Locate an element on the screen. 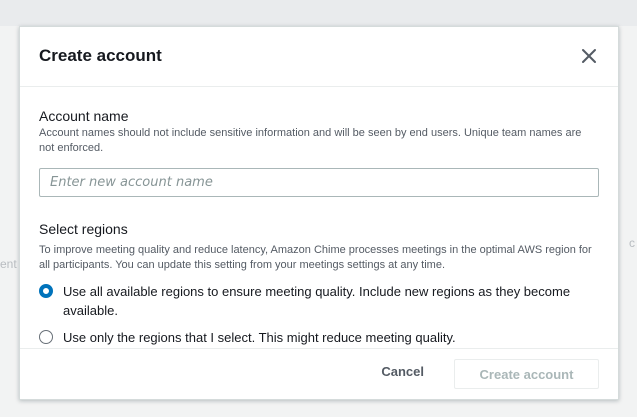 This screenshot has height=417, width=637. account-name-input is located at coordinates (319, 182).